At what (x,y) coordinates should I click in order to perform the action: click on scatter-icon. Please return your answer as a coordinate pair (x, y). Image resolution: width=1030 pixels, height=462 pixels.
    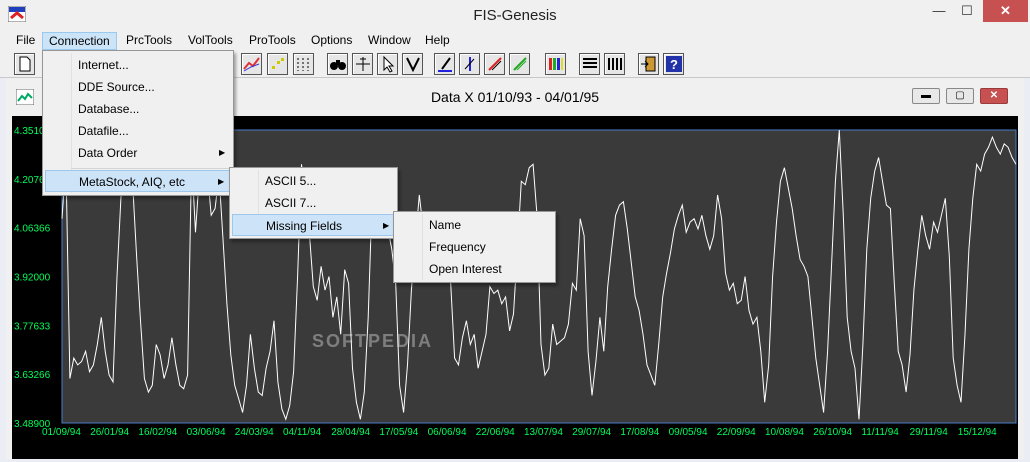
    Looking at the image, I should click on (277, 64).